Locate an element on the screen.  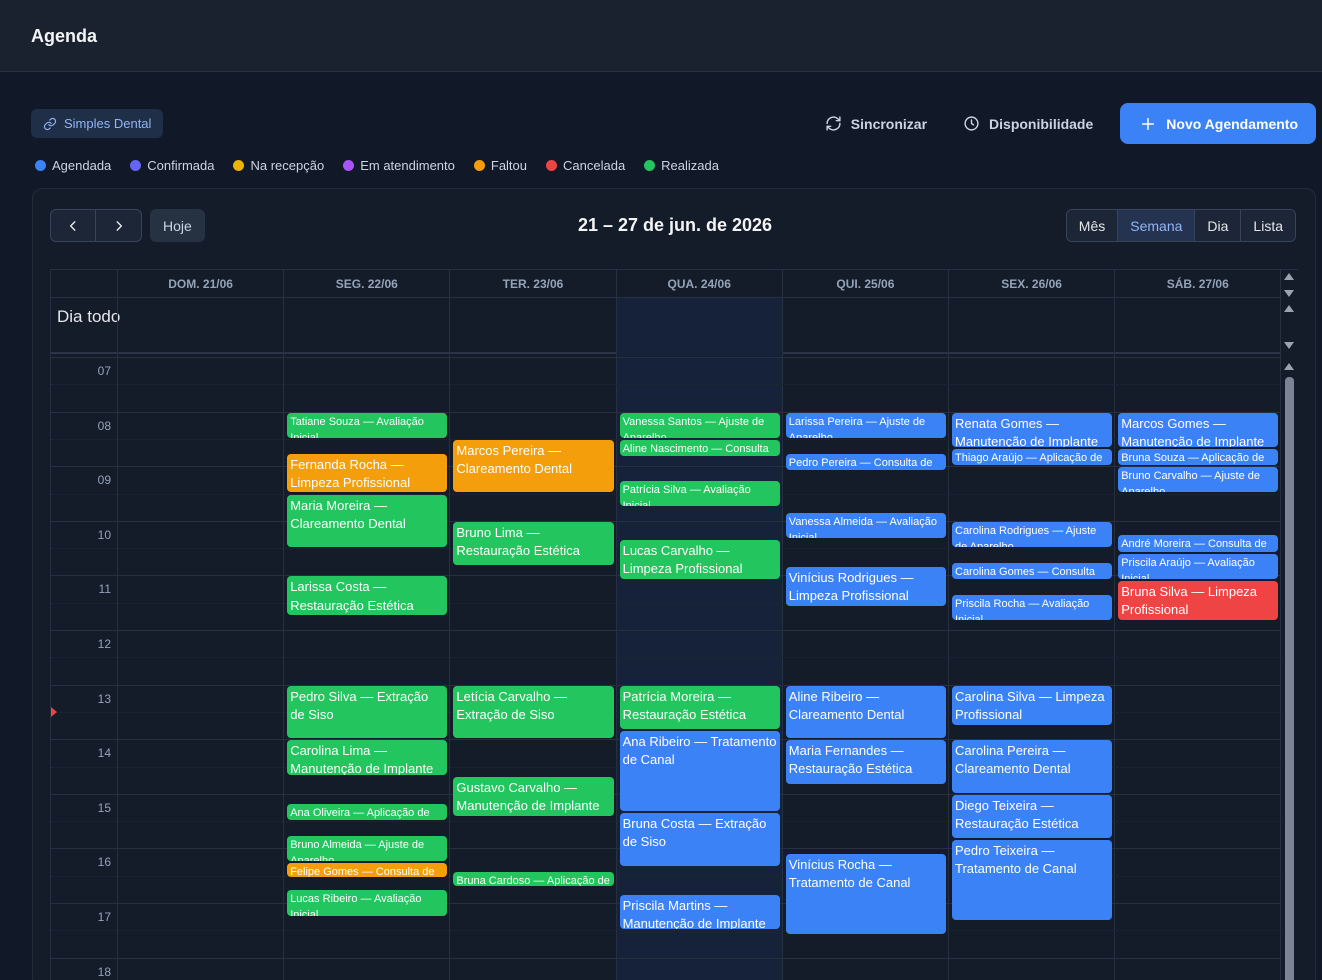
appointment-title: Aline Nascimento — Consulta de Rotina is located at coordinates (695, 448).